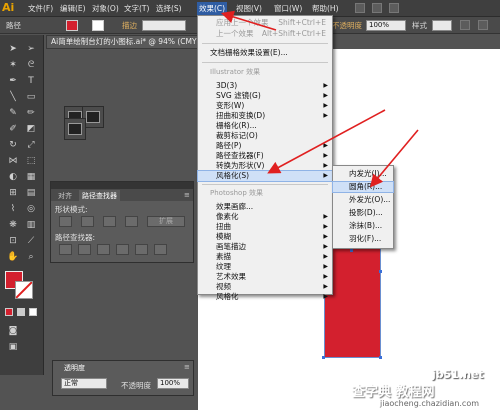 This screenshot has height=410, width=500. I want to click on watermark-site: jb51.net, so click(458, 374).